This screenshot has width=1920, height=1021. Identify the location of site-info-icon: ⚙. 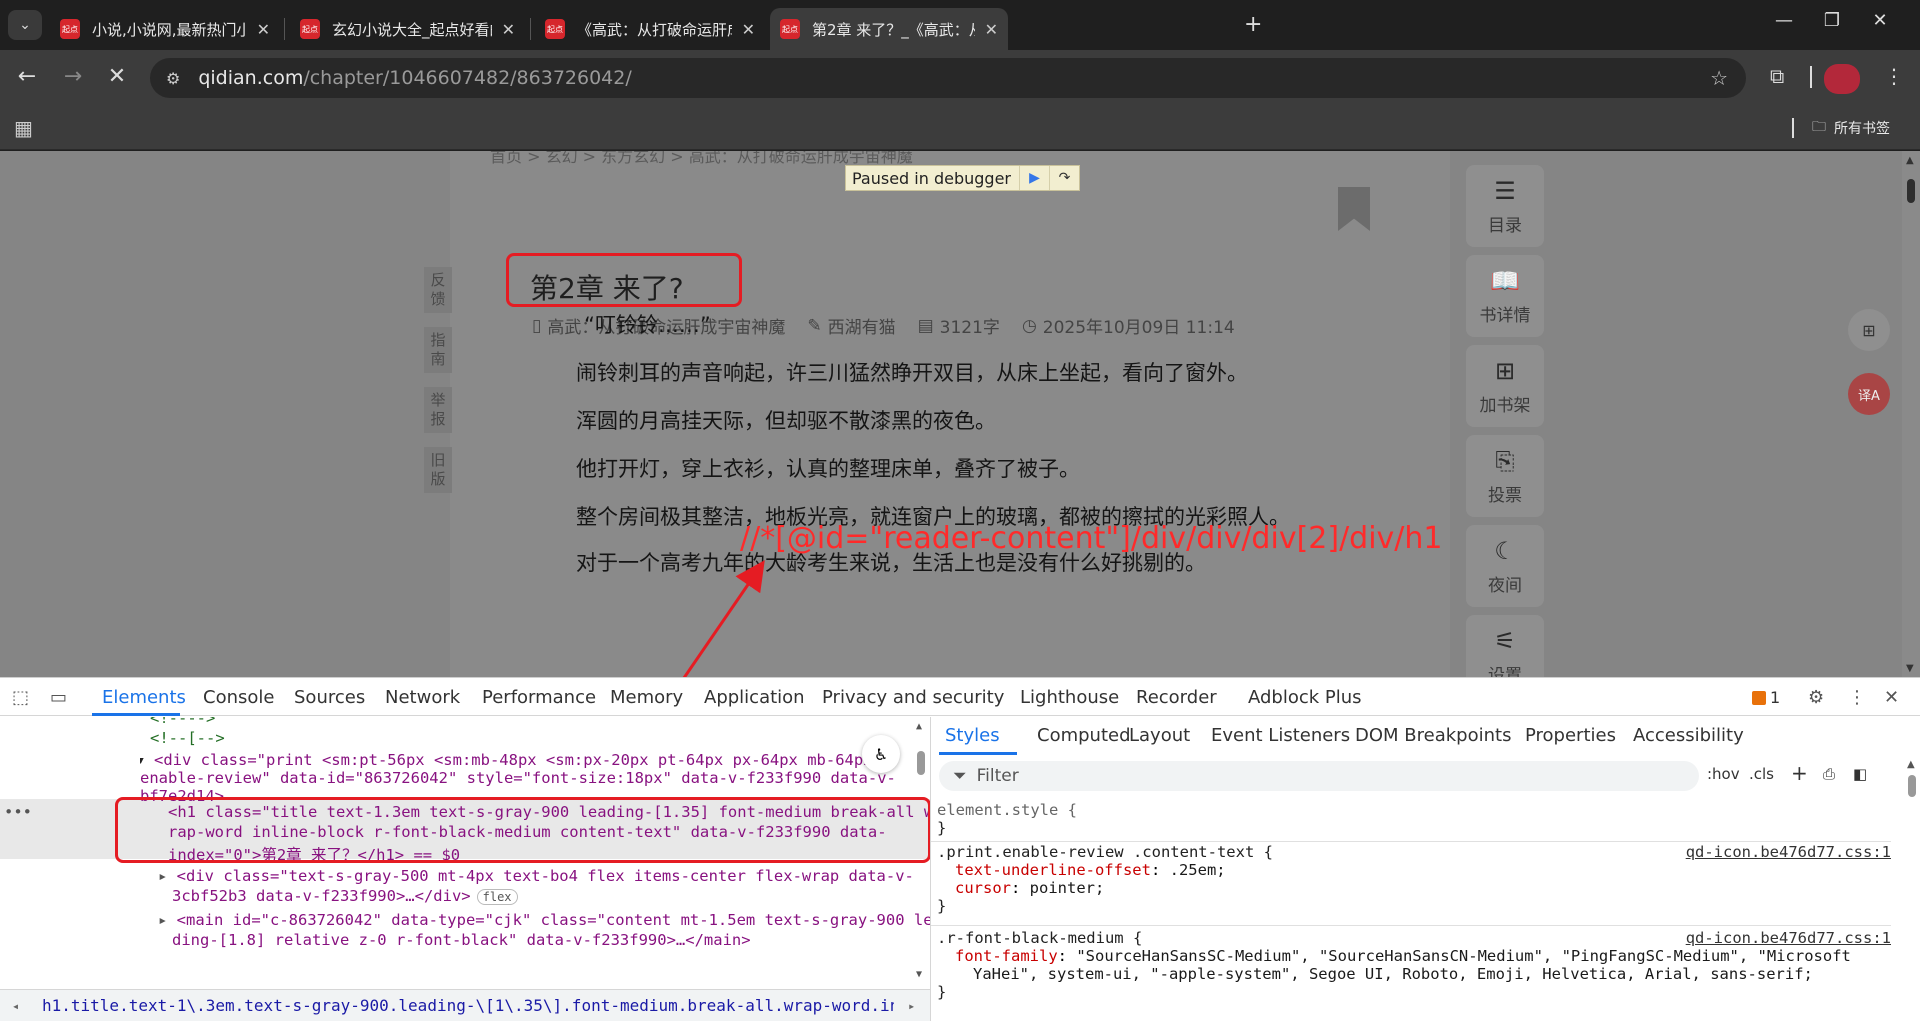
(173, 78).